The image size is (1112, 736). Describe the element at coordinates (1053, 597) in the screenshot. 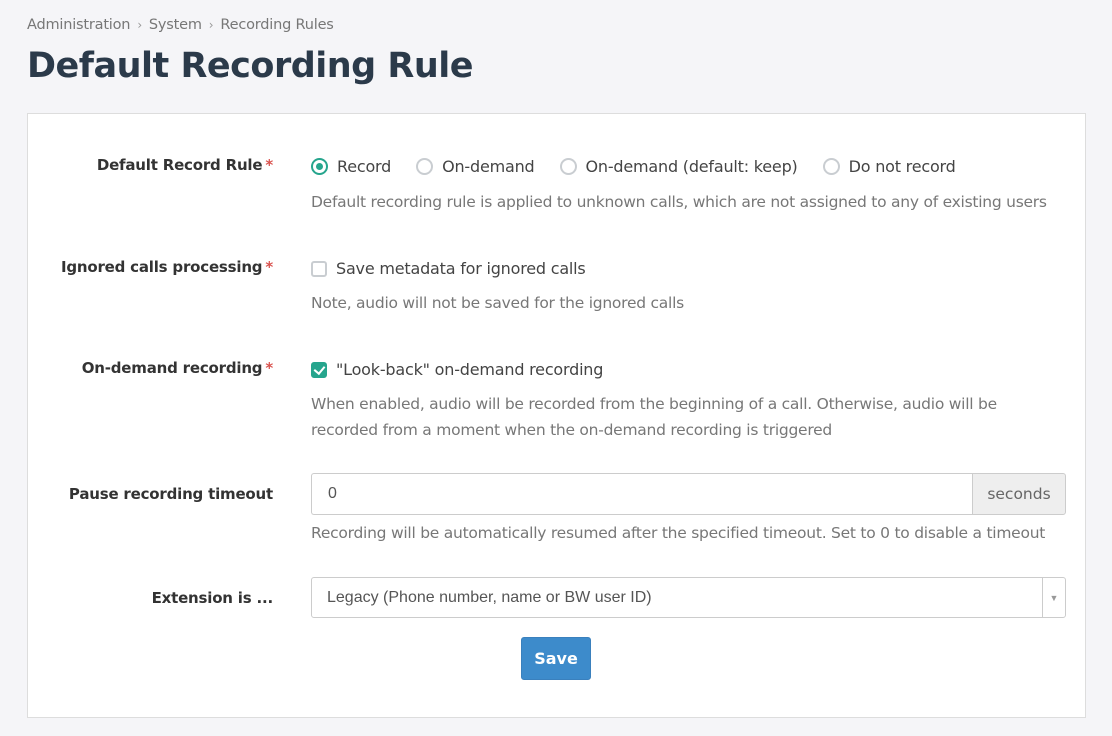

I see `dropdown-arrow-icon: ▼` at that location.